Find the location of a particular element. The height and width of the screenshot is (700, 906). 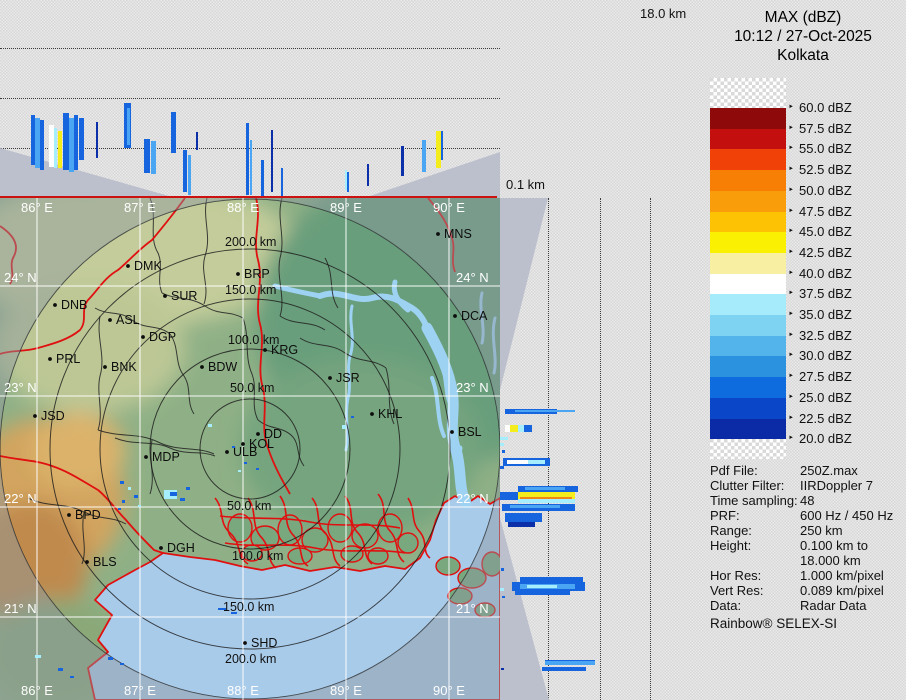

city-label: JSD is located at coordinates (53, 416).